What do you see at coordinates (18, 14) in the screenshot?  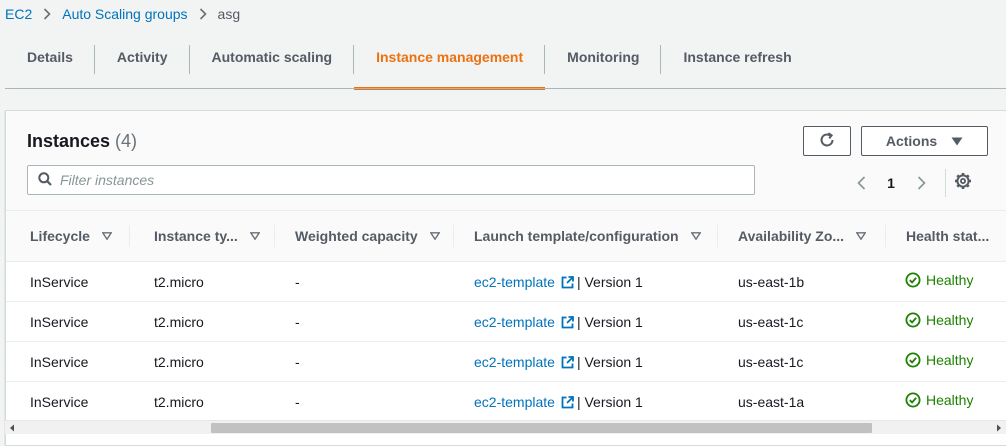 I see `breadcrumb-ec2: EC2` at bounding box center [18, 14].